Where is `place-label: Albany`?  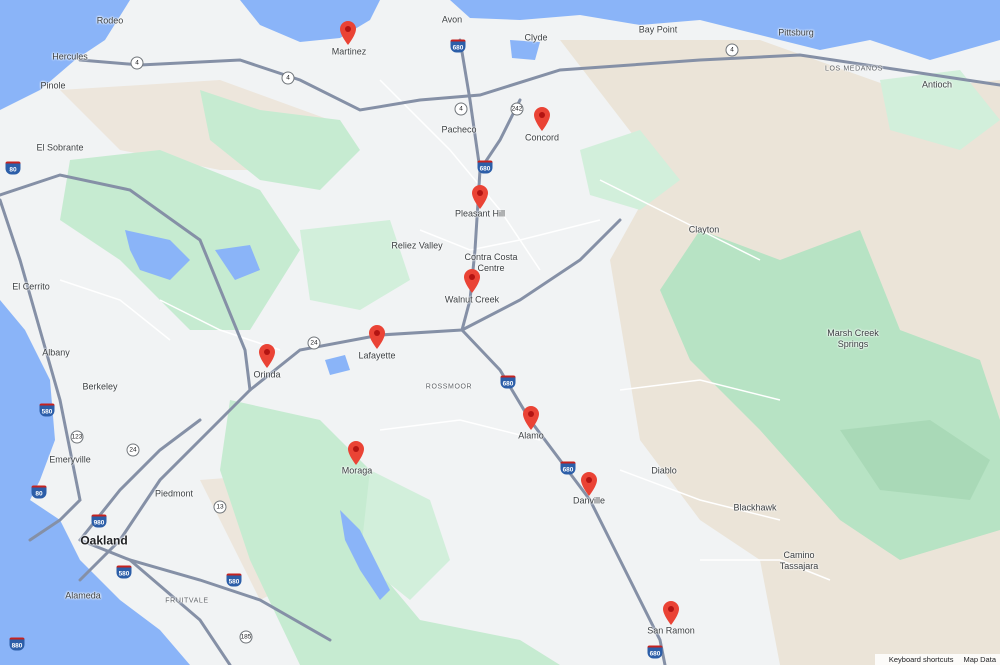
place-label: Albany is located at coordinates (56, 352).